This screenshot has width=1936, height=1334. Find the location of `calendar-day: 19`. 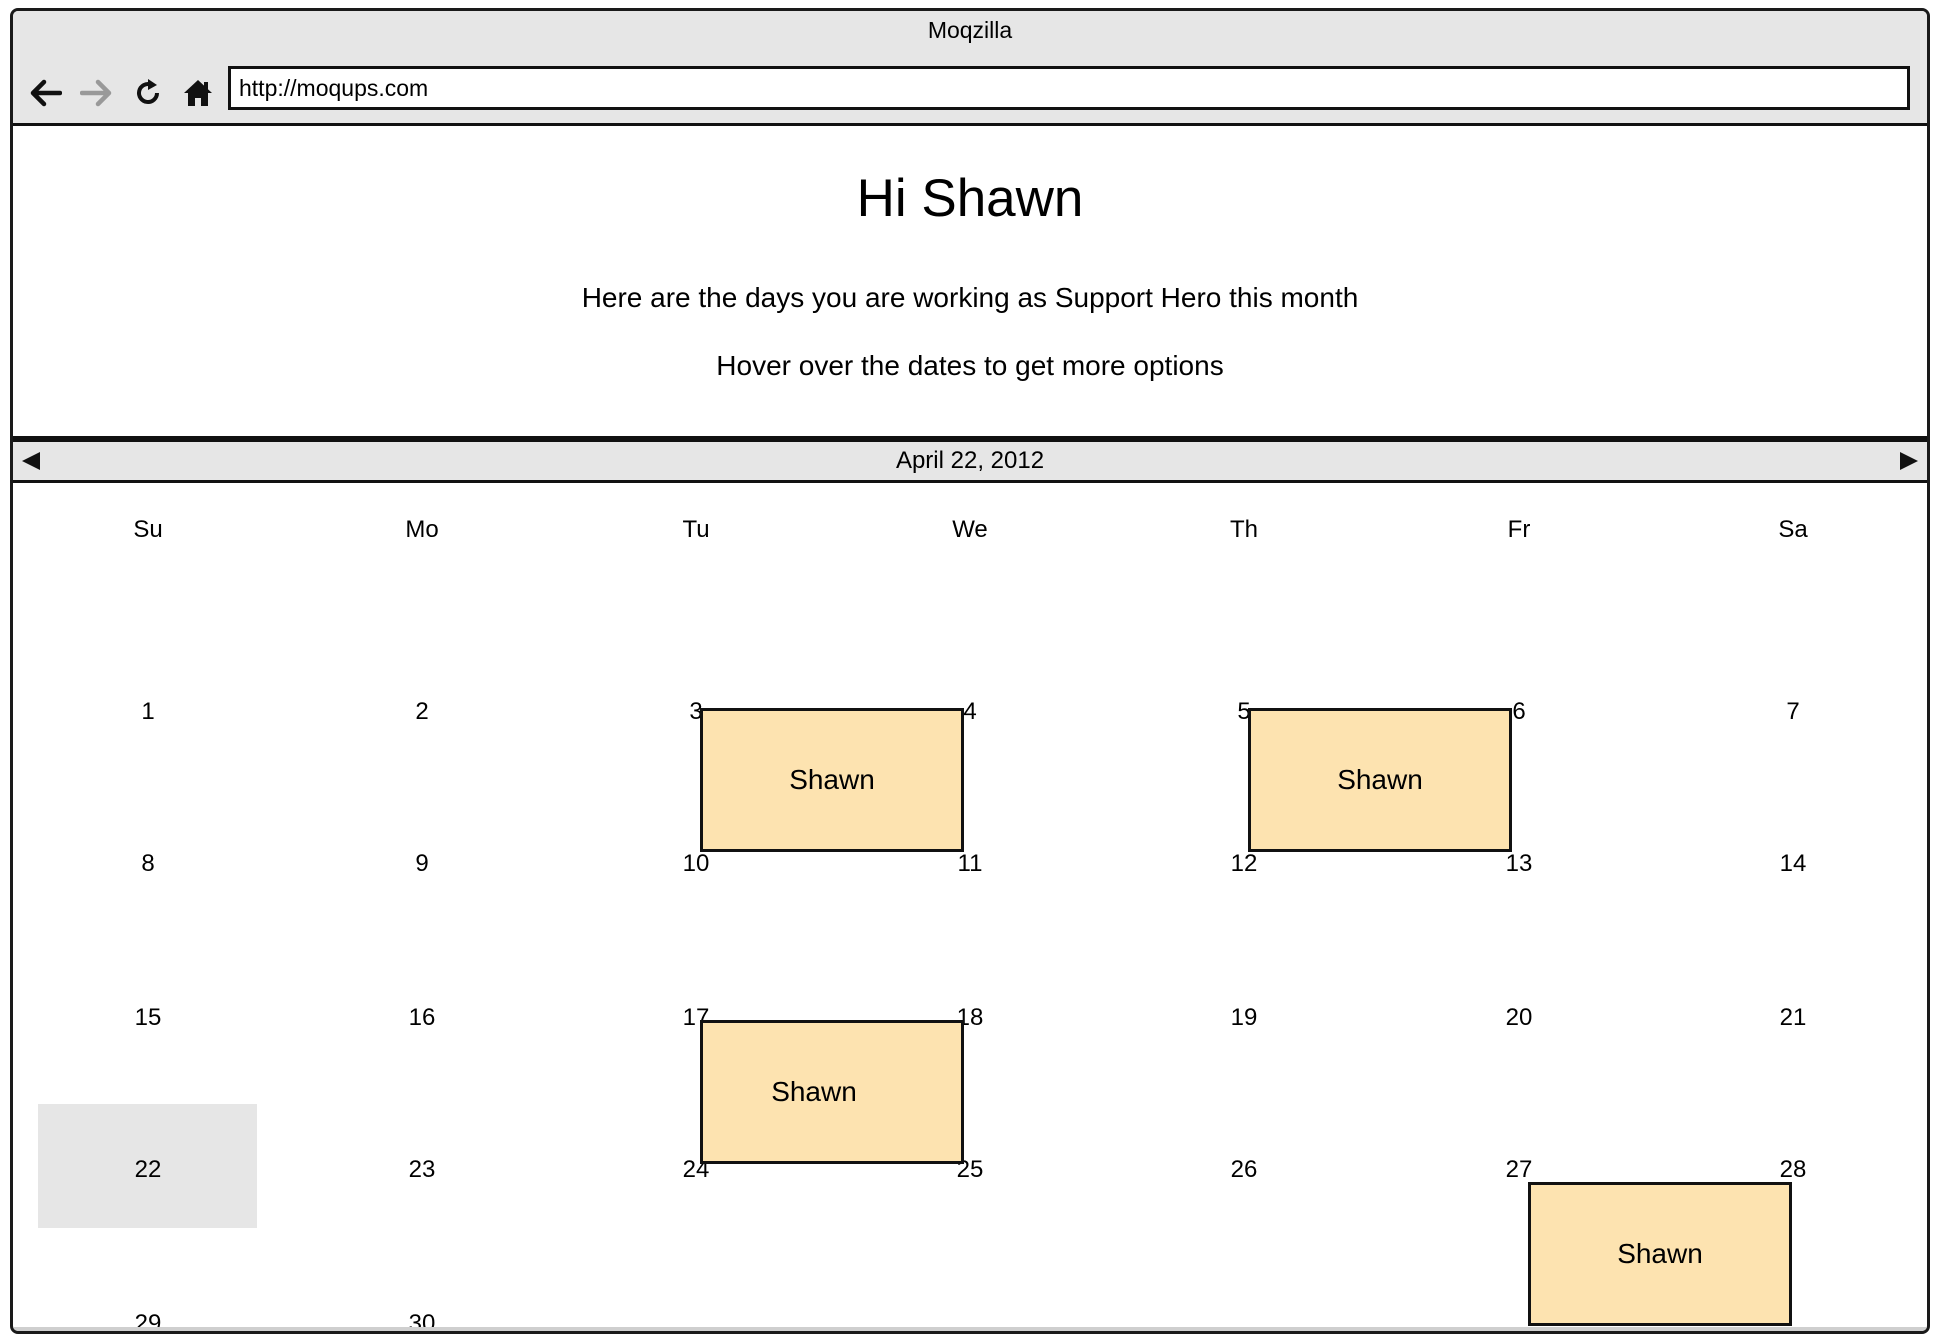

calendar-day: 19 is located at coordinates (1244, 1018).